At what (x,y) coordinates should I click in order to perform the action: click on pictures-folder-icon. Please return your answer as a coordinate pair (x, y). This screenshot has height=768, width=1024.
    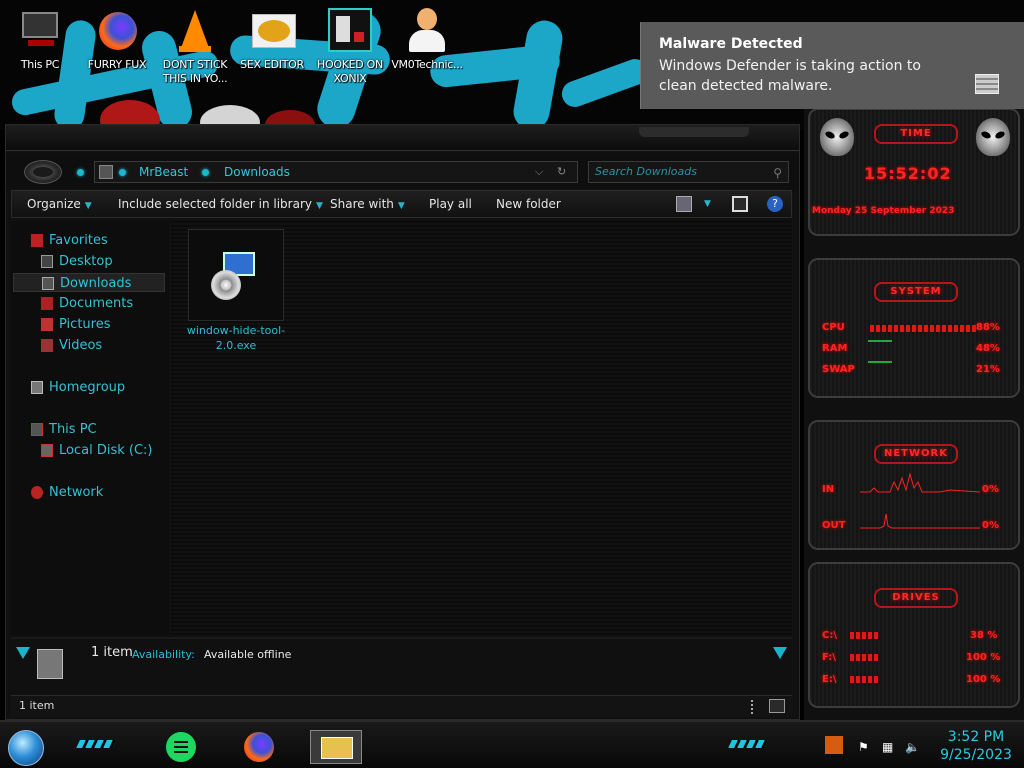
    Looking at the image, I should click on (47, 324).